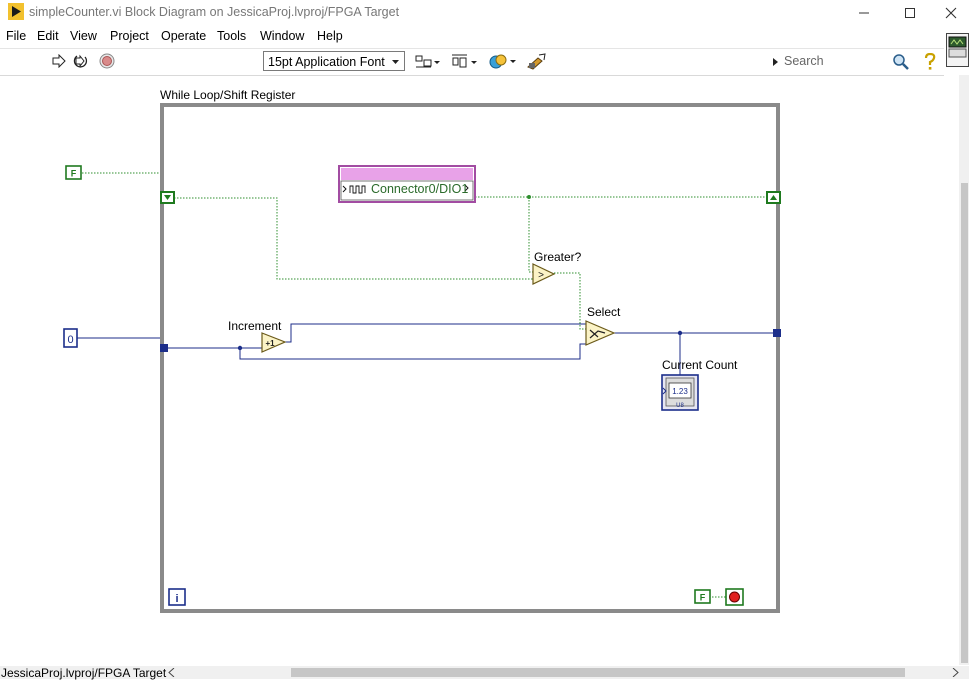 The height and width of the screenshot is (680, 969). Describe the element at coordinates (48, 36) in the screenshot. I see `menu-edit: Edit` at that location.